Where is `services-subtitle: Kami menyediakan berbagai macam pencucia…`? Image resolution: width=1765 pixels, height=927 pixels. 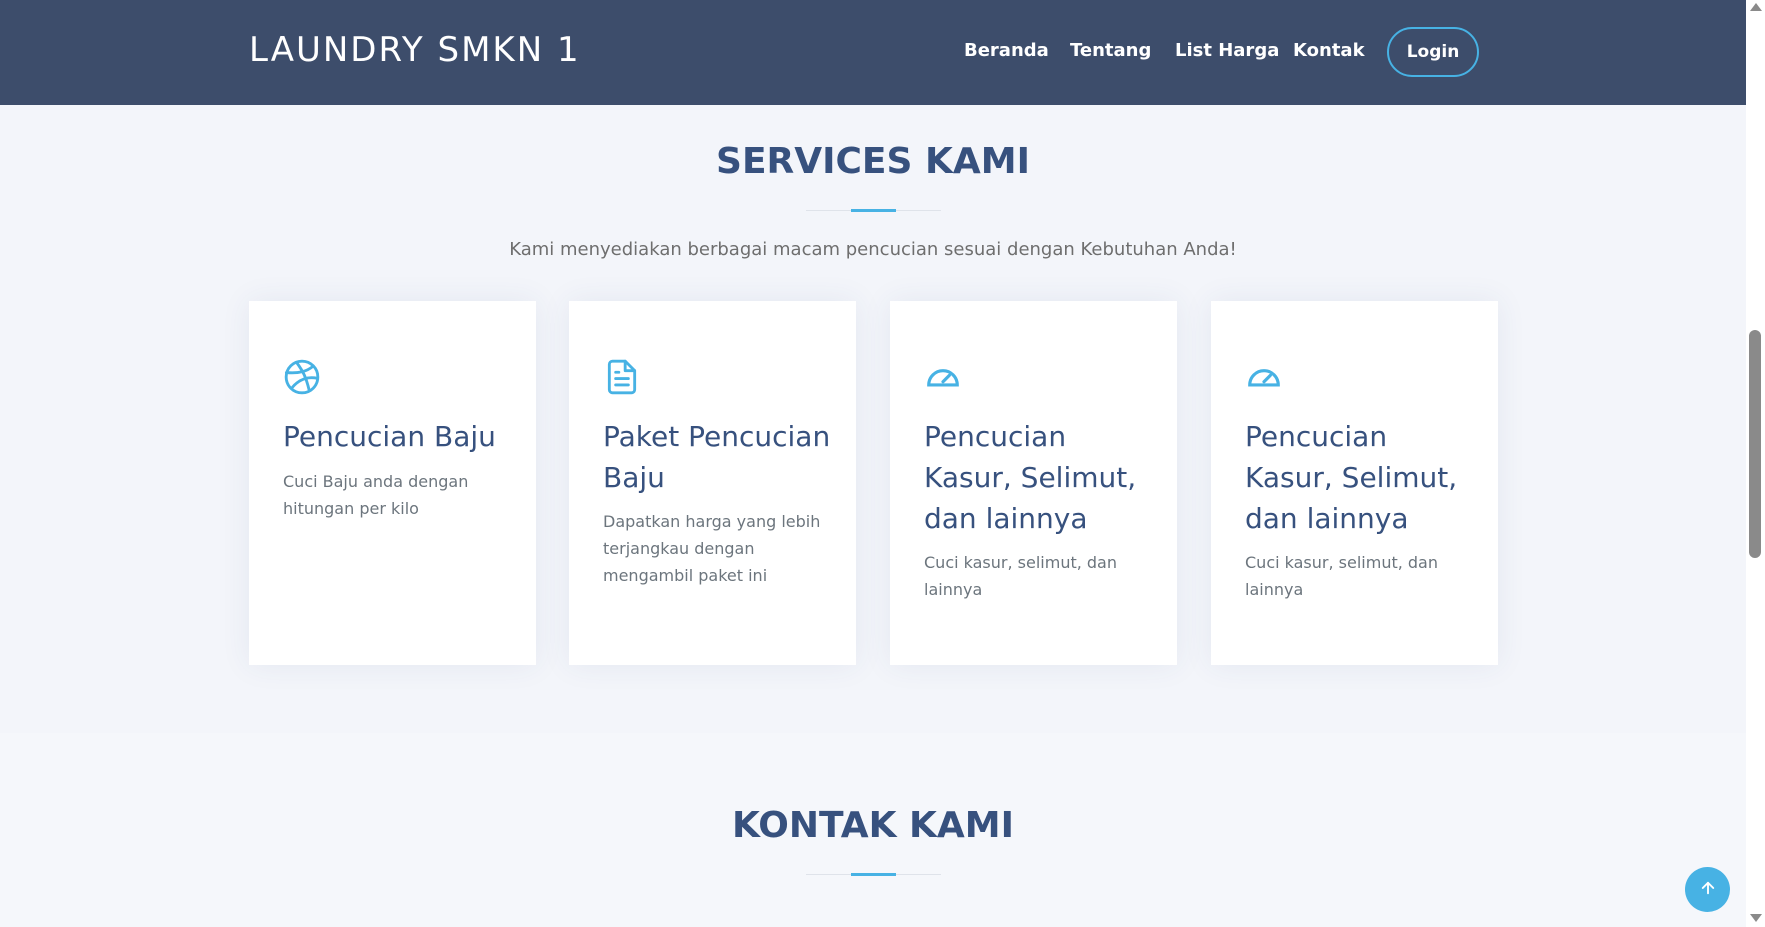
services-subtitle: Kami menyediakan berbagai macam pencucia… is located at coordinates (873, 249).